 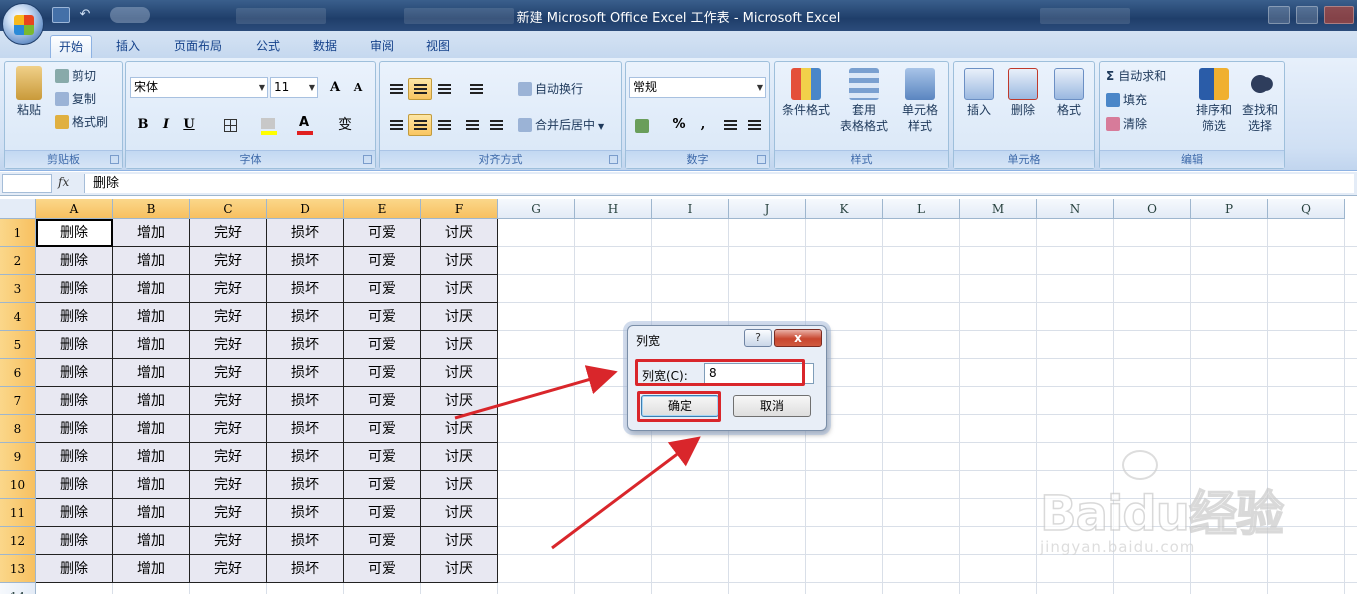 I want to click on office-button, so click(x=23, y=24).